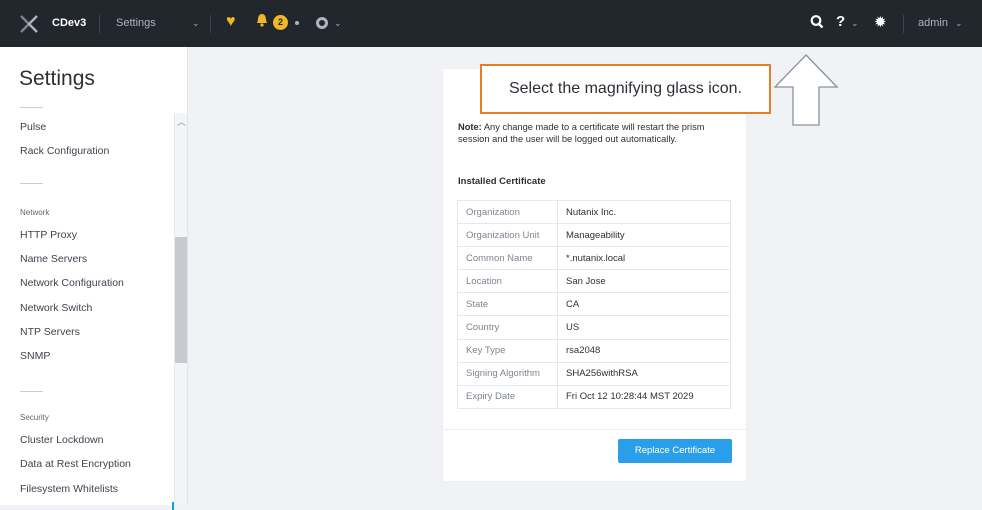 This screenshot has height=510, width=982. Describe the element at coordinates (322, 23) in the screenshot. I see `task-circle-icon` at that location.